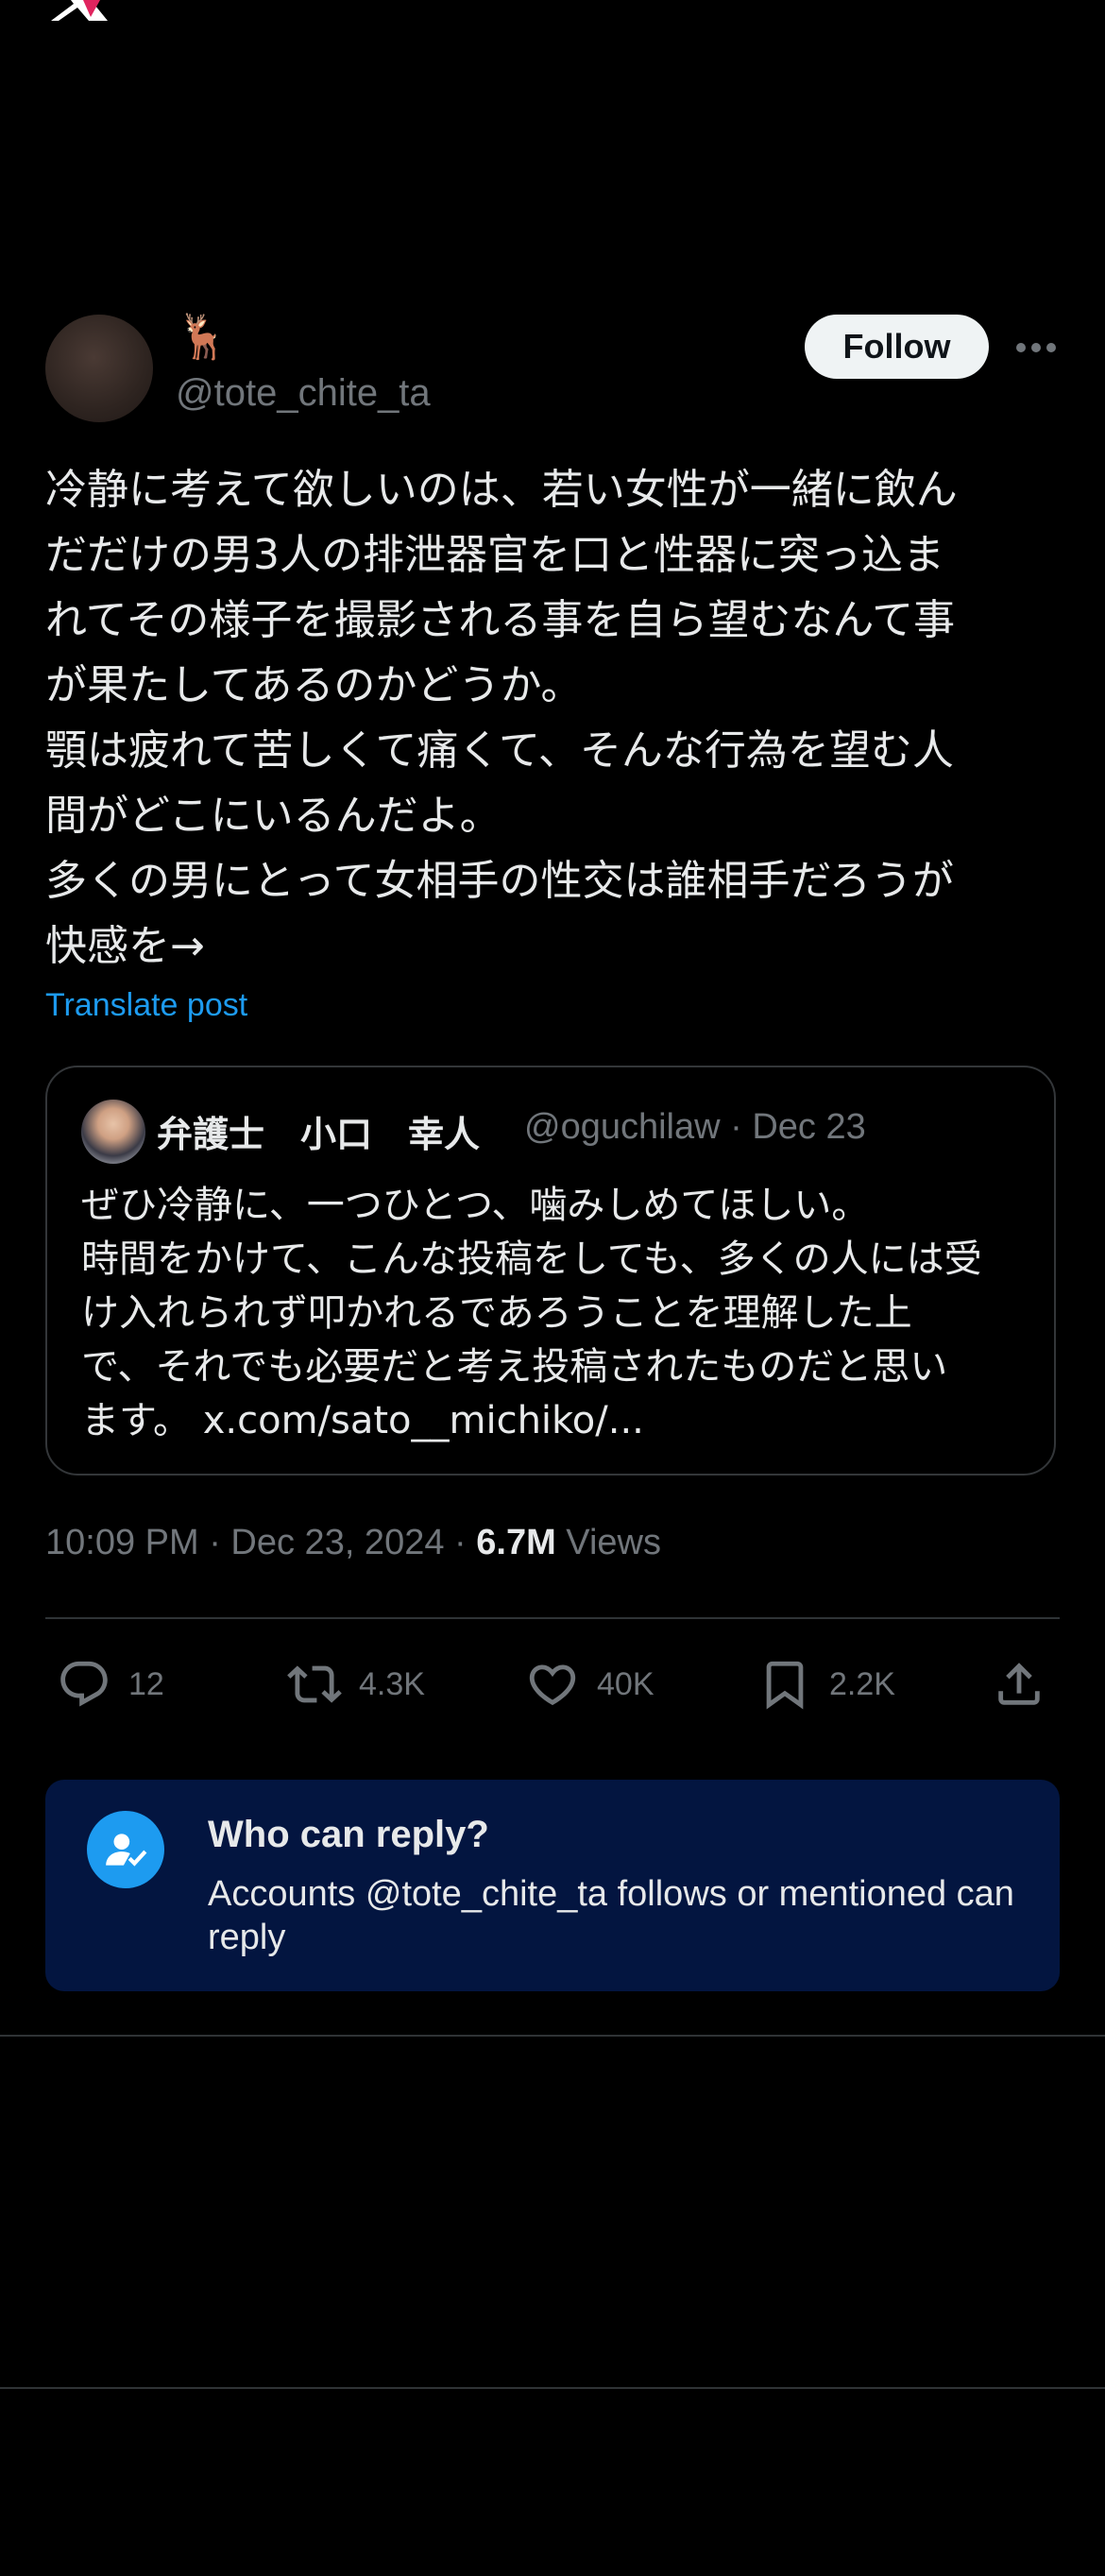  Describe the element at coordinates (608, 1543) in the screenshot. I see `views-label: Views` at that location.